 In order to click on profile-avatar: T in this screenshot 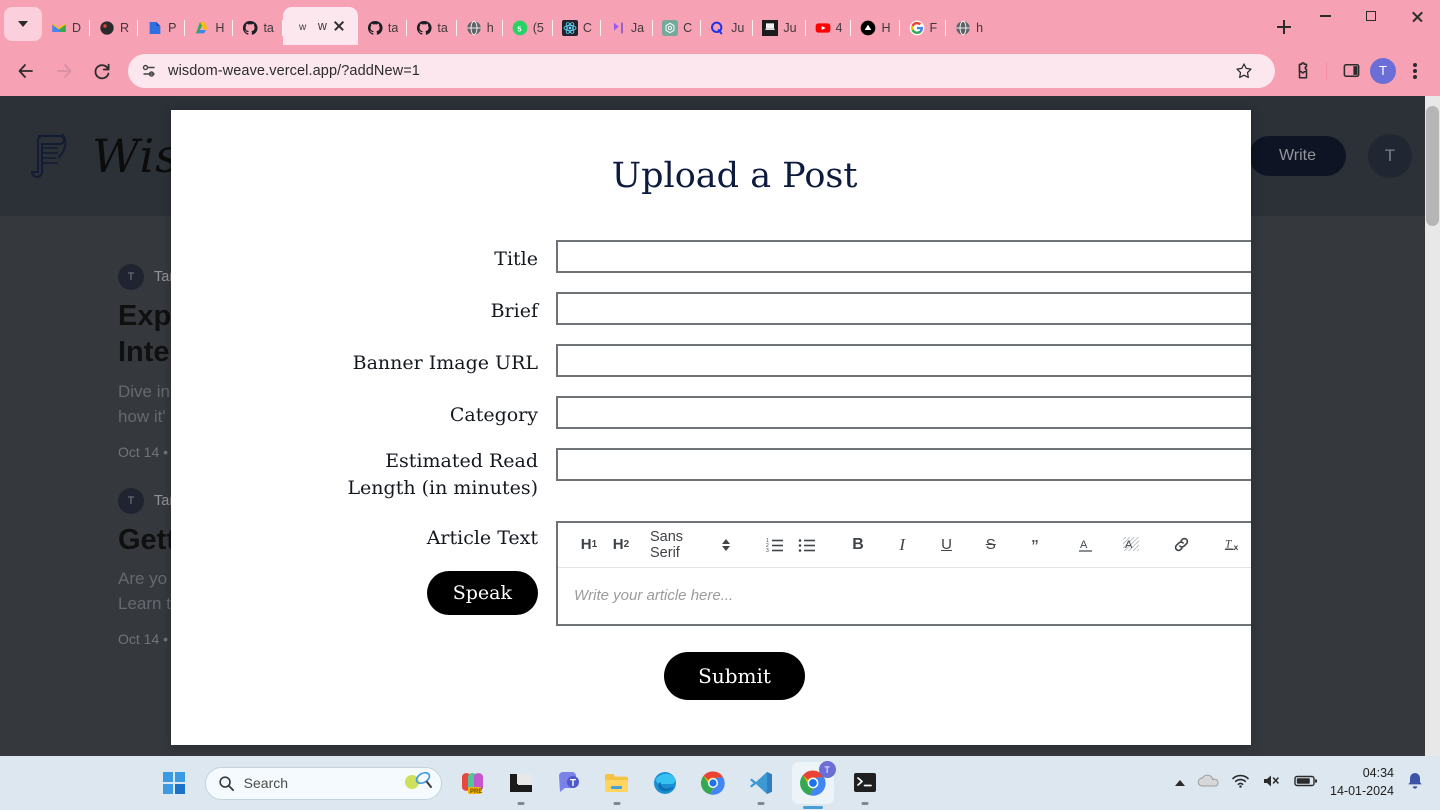, I will do `click(1383, 70)`.